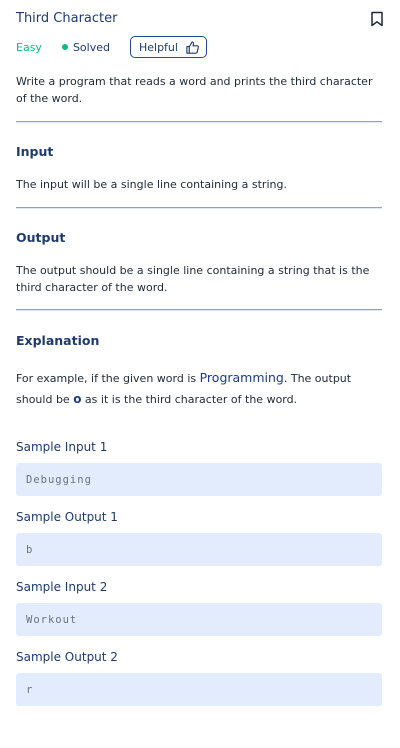 Image resolution: width=400 pixels, height=748 pixels. What do you see at coordinates (58, 340) in the screenshot?
I see `explanation-heading: Explanation` at bounding box center [58, 340].